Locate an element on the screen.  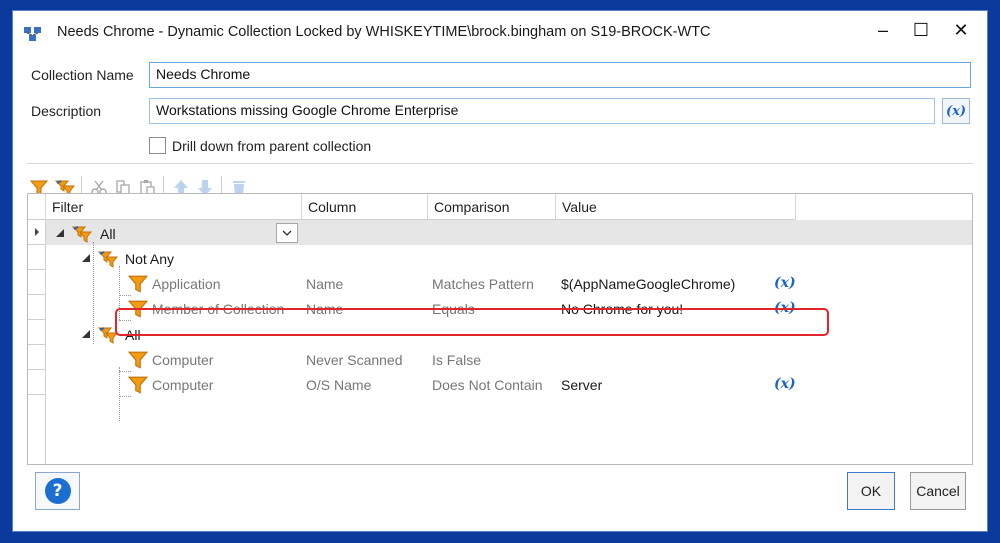
value-column-header: Value is located at coordinates (676, 207).